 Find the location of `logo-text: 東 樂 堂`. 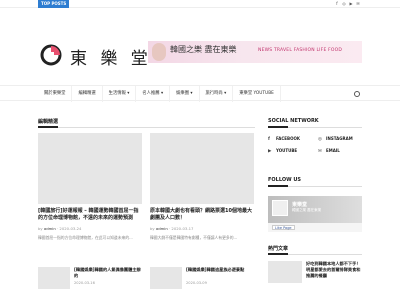

logo-text: 東 樂 堂 is located at coordinates (111, 56).